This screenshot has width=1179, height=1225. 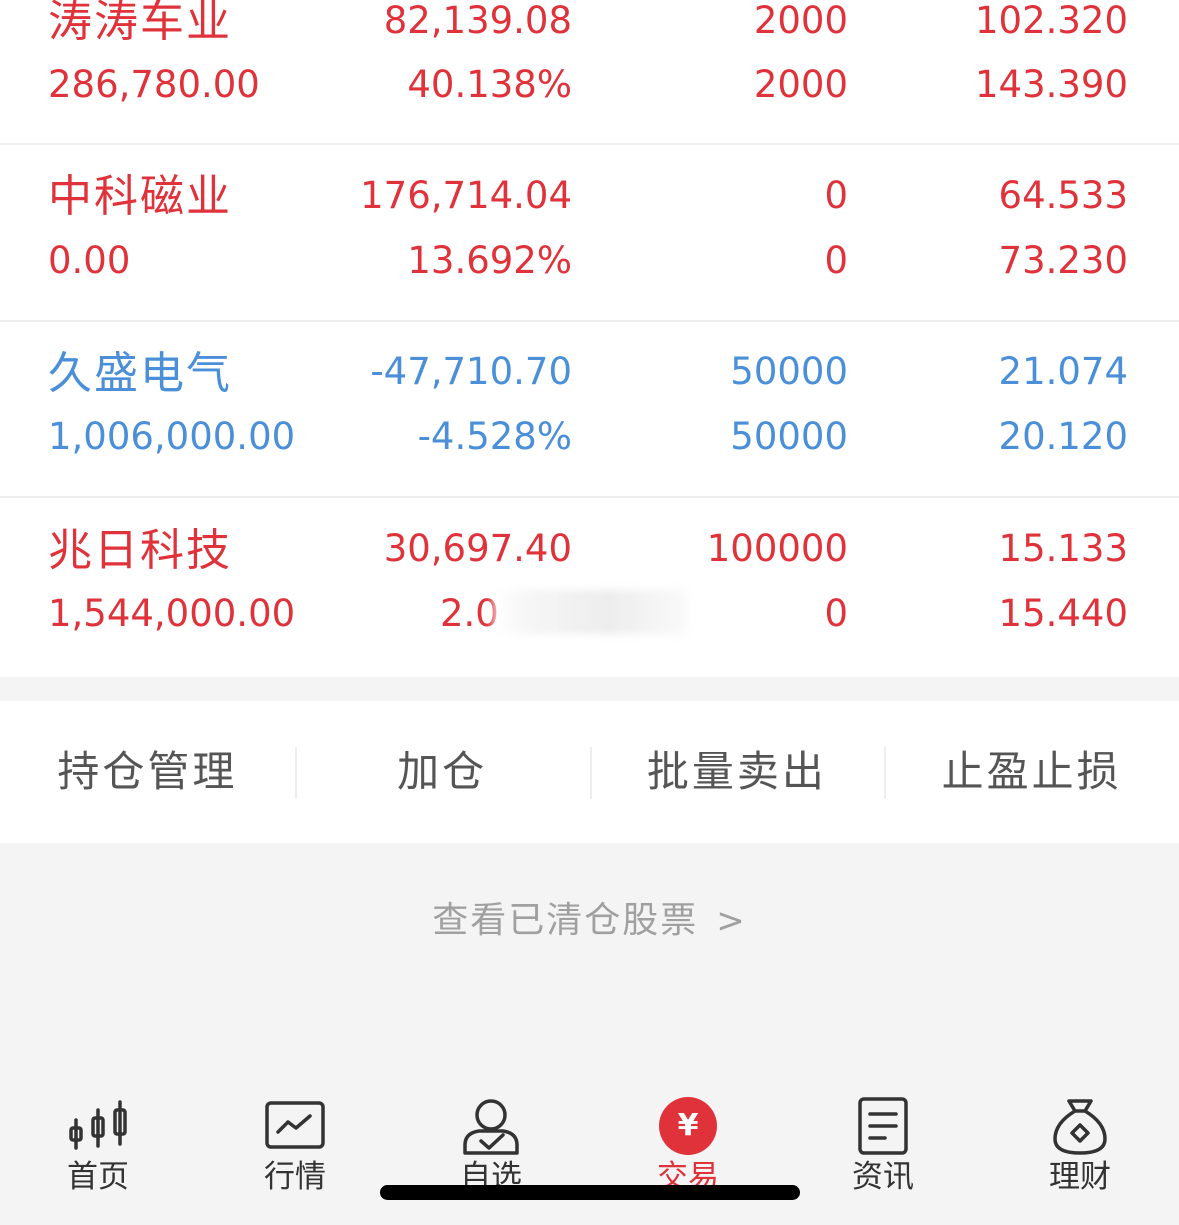 I want to click on bottom-tab-bar: 首页 行情 自选 ¥ 交易 资讯 理财, so click(x=589, y=1152).